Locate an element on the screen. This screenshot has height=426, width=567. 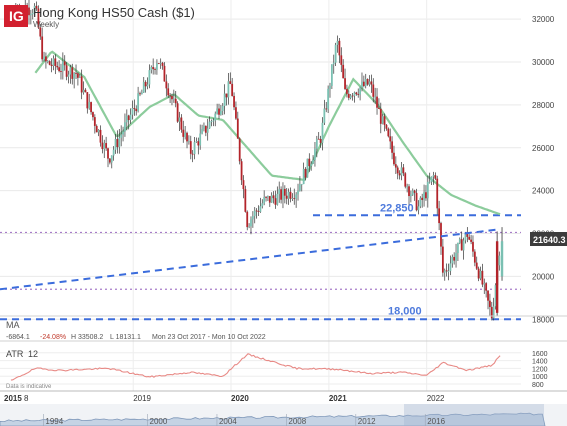
price-tick-label: 28000 is located at coordinates (543, 105).